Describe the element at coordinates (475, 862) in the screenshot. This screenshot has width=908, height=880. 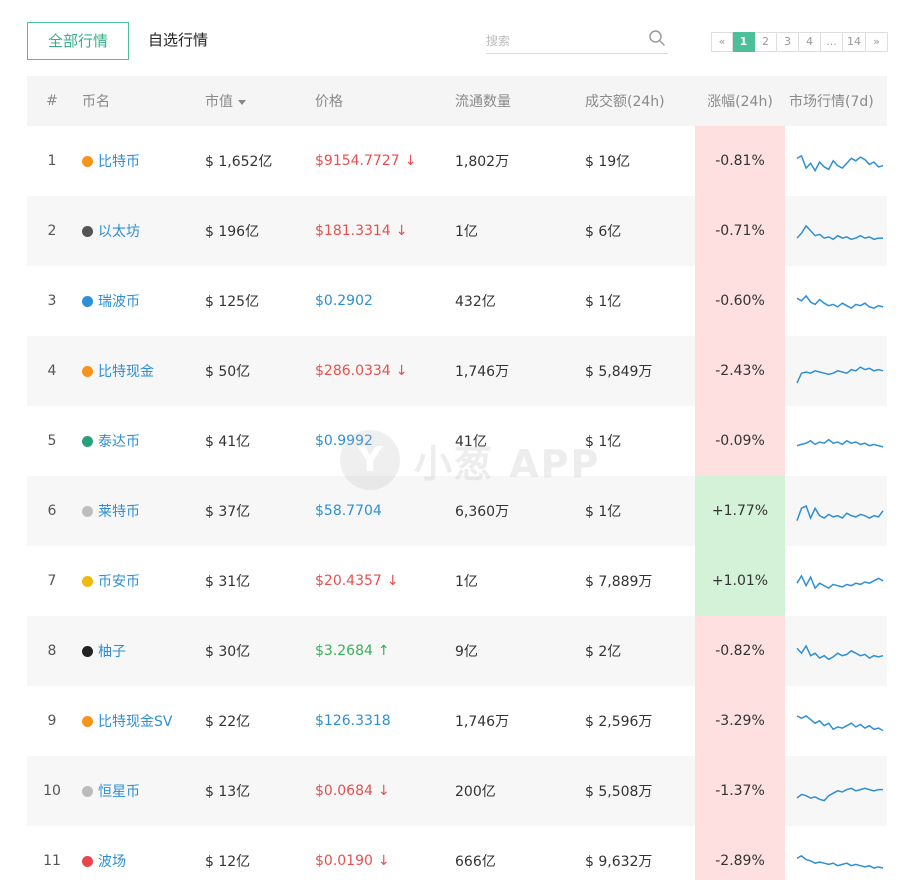
I see `supply-cell: 666亿` at that location.